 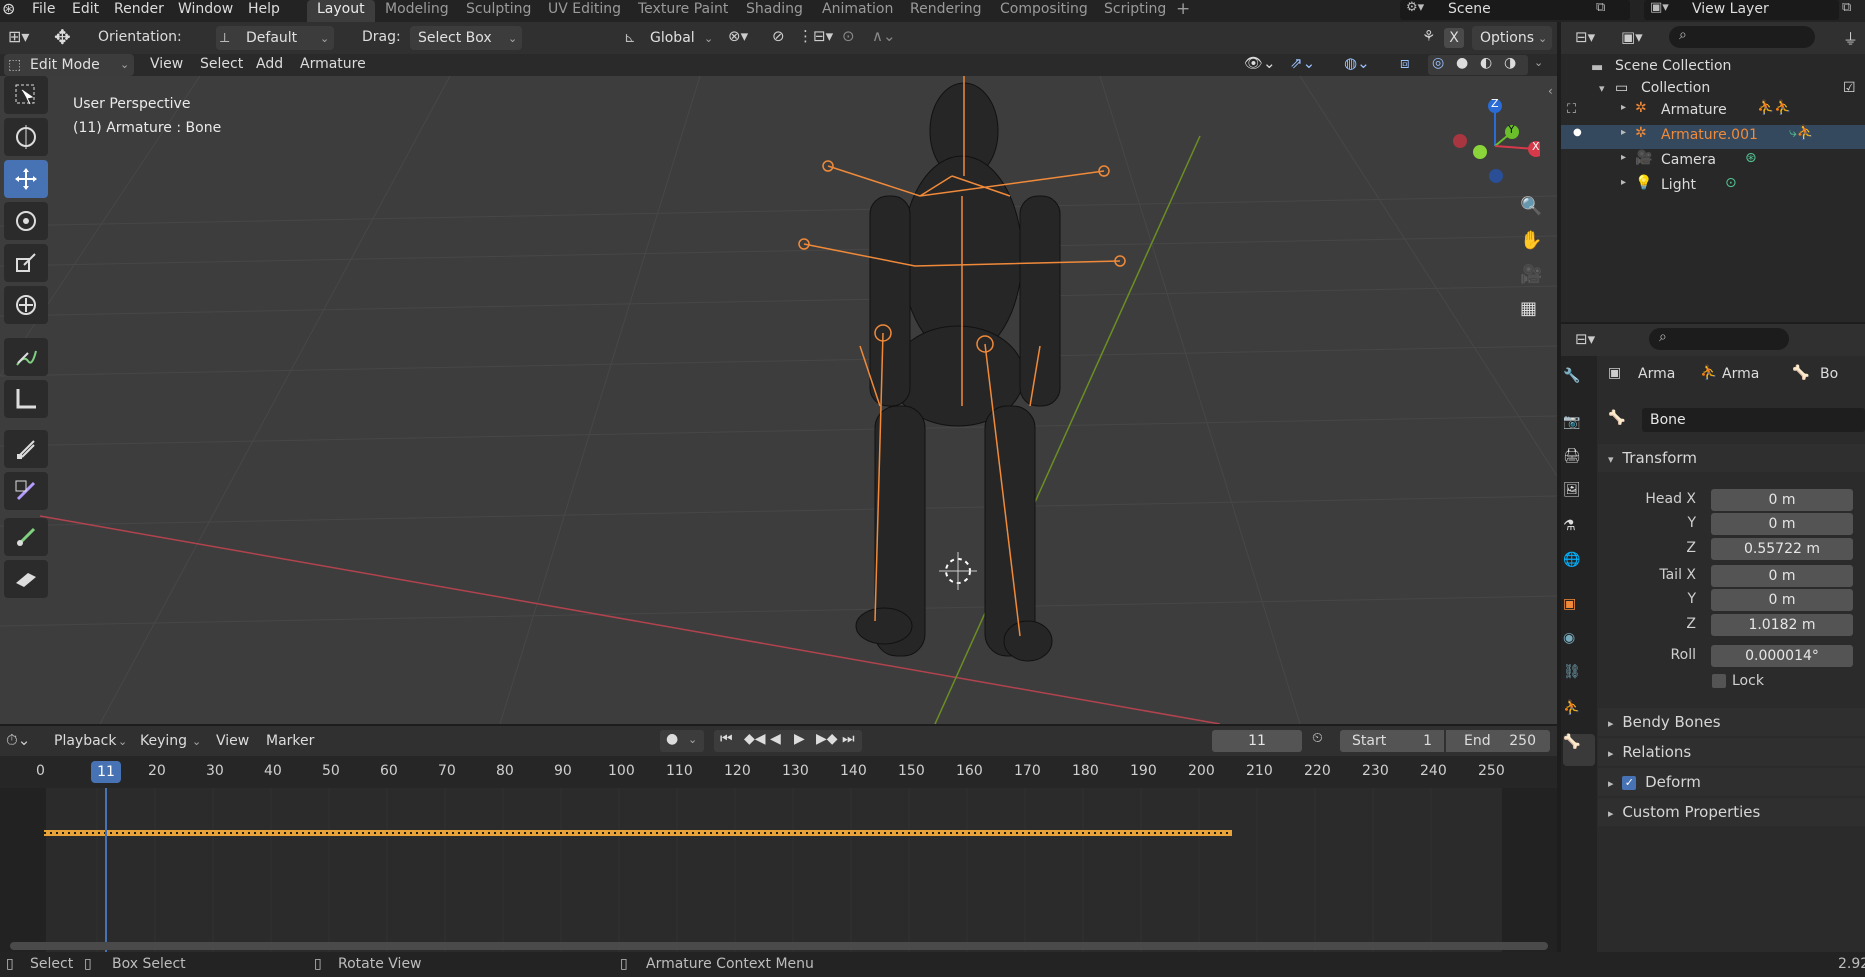 What do you see at coordinates (1486, 63) in the screenshot?
I see `material-shading-icon: ◐` at bounding box center [1486, 63].